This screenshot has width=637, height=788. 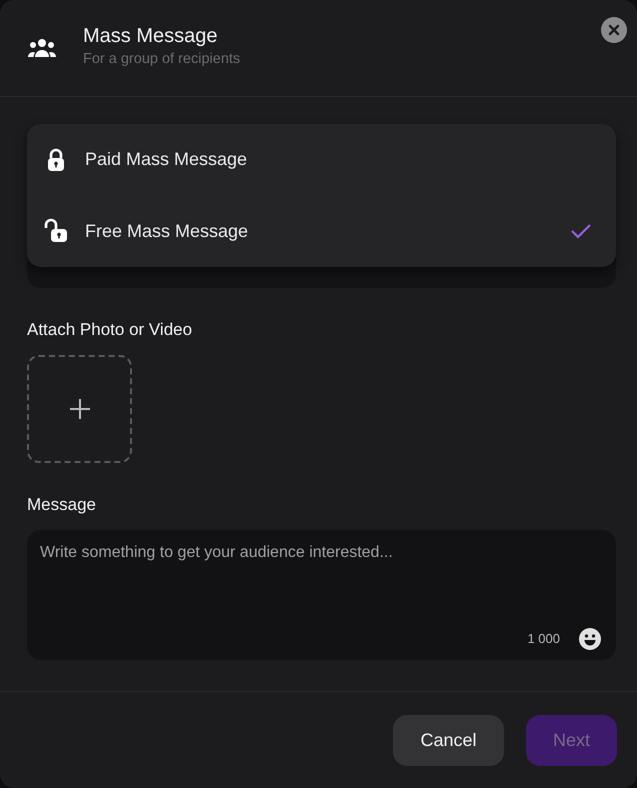 I want to click on menu-option: Free Mass Message, so click(x=321, y=231).